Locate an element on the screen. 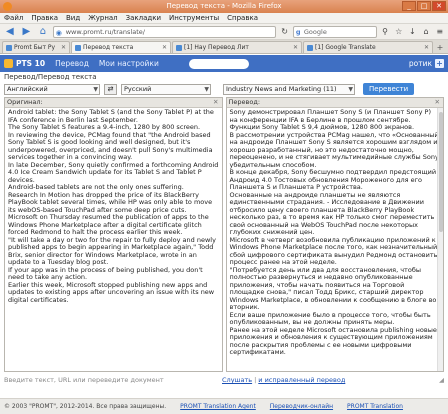 The height and width of the screenshot is (414, 448). tab-label: Перевод текста is located at coordinates (108, 47).